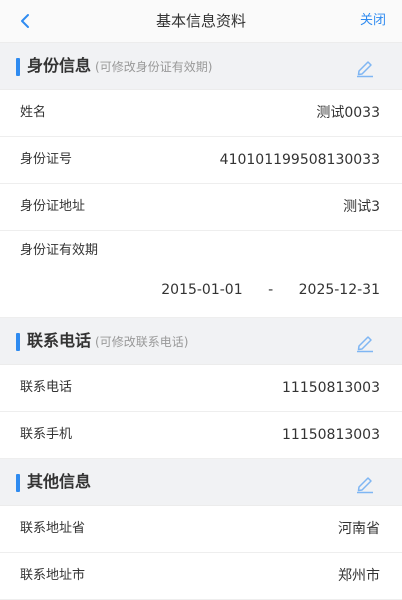 The width and height of the screenshot is (402, 600). Describe the element at coordinates (201, 435) in the screenshot. I see `row-contact-mobile: 联系手机 11150813003` at that location.